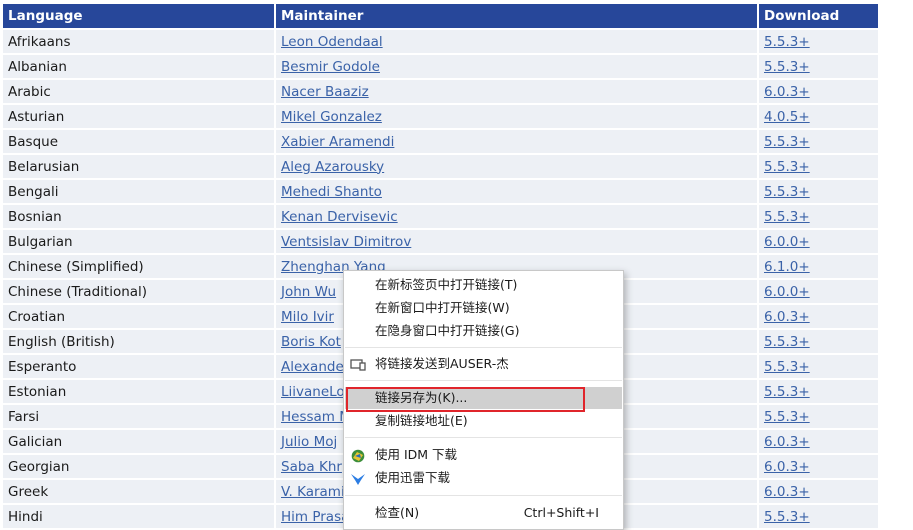 This screenshot has width=913, height=530. I want to click on language-cell: Bulgarian, so click(138, 241).